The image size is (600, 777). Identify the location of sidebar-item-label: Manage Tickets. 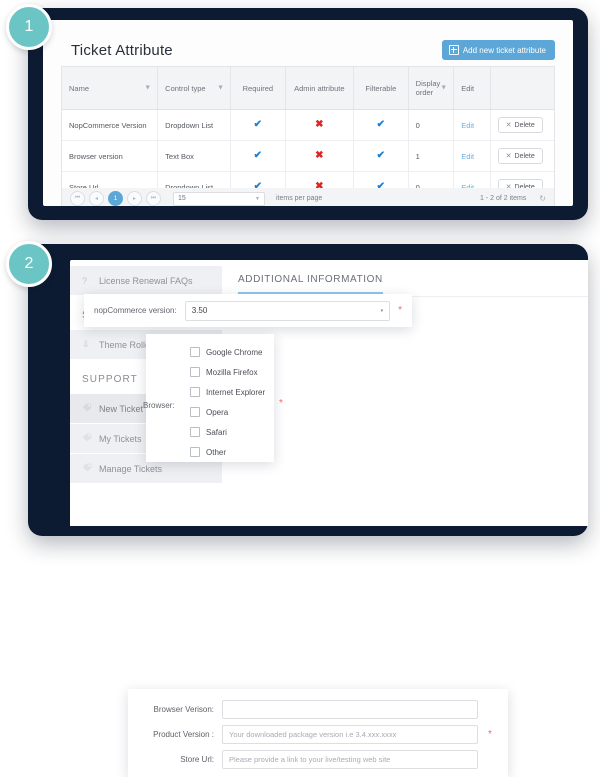
(131, 468).